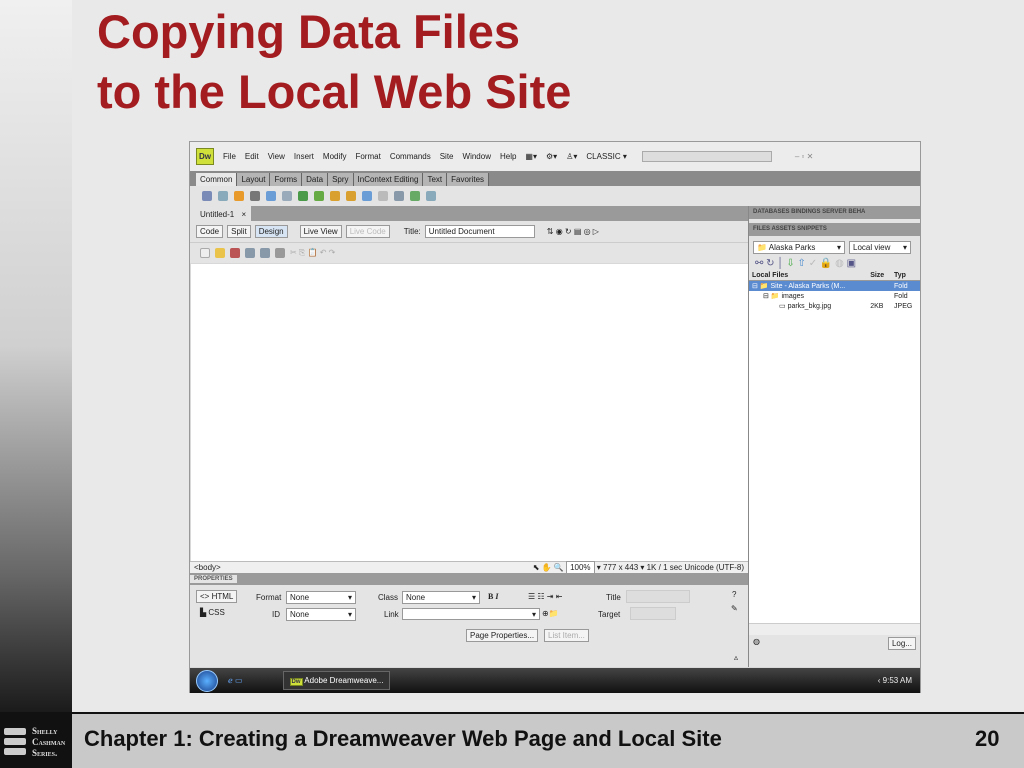 This screenshot has height=768, width=1024. Describe the element at coordinates (220, 253) in the screenshot. I see `open-icon` at that location.